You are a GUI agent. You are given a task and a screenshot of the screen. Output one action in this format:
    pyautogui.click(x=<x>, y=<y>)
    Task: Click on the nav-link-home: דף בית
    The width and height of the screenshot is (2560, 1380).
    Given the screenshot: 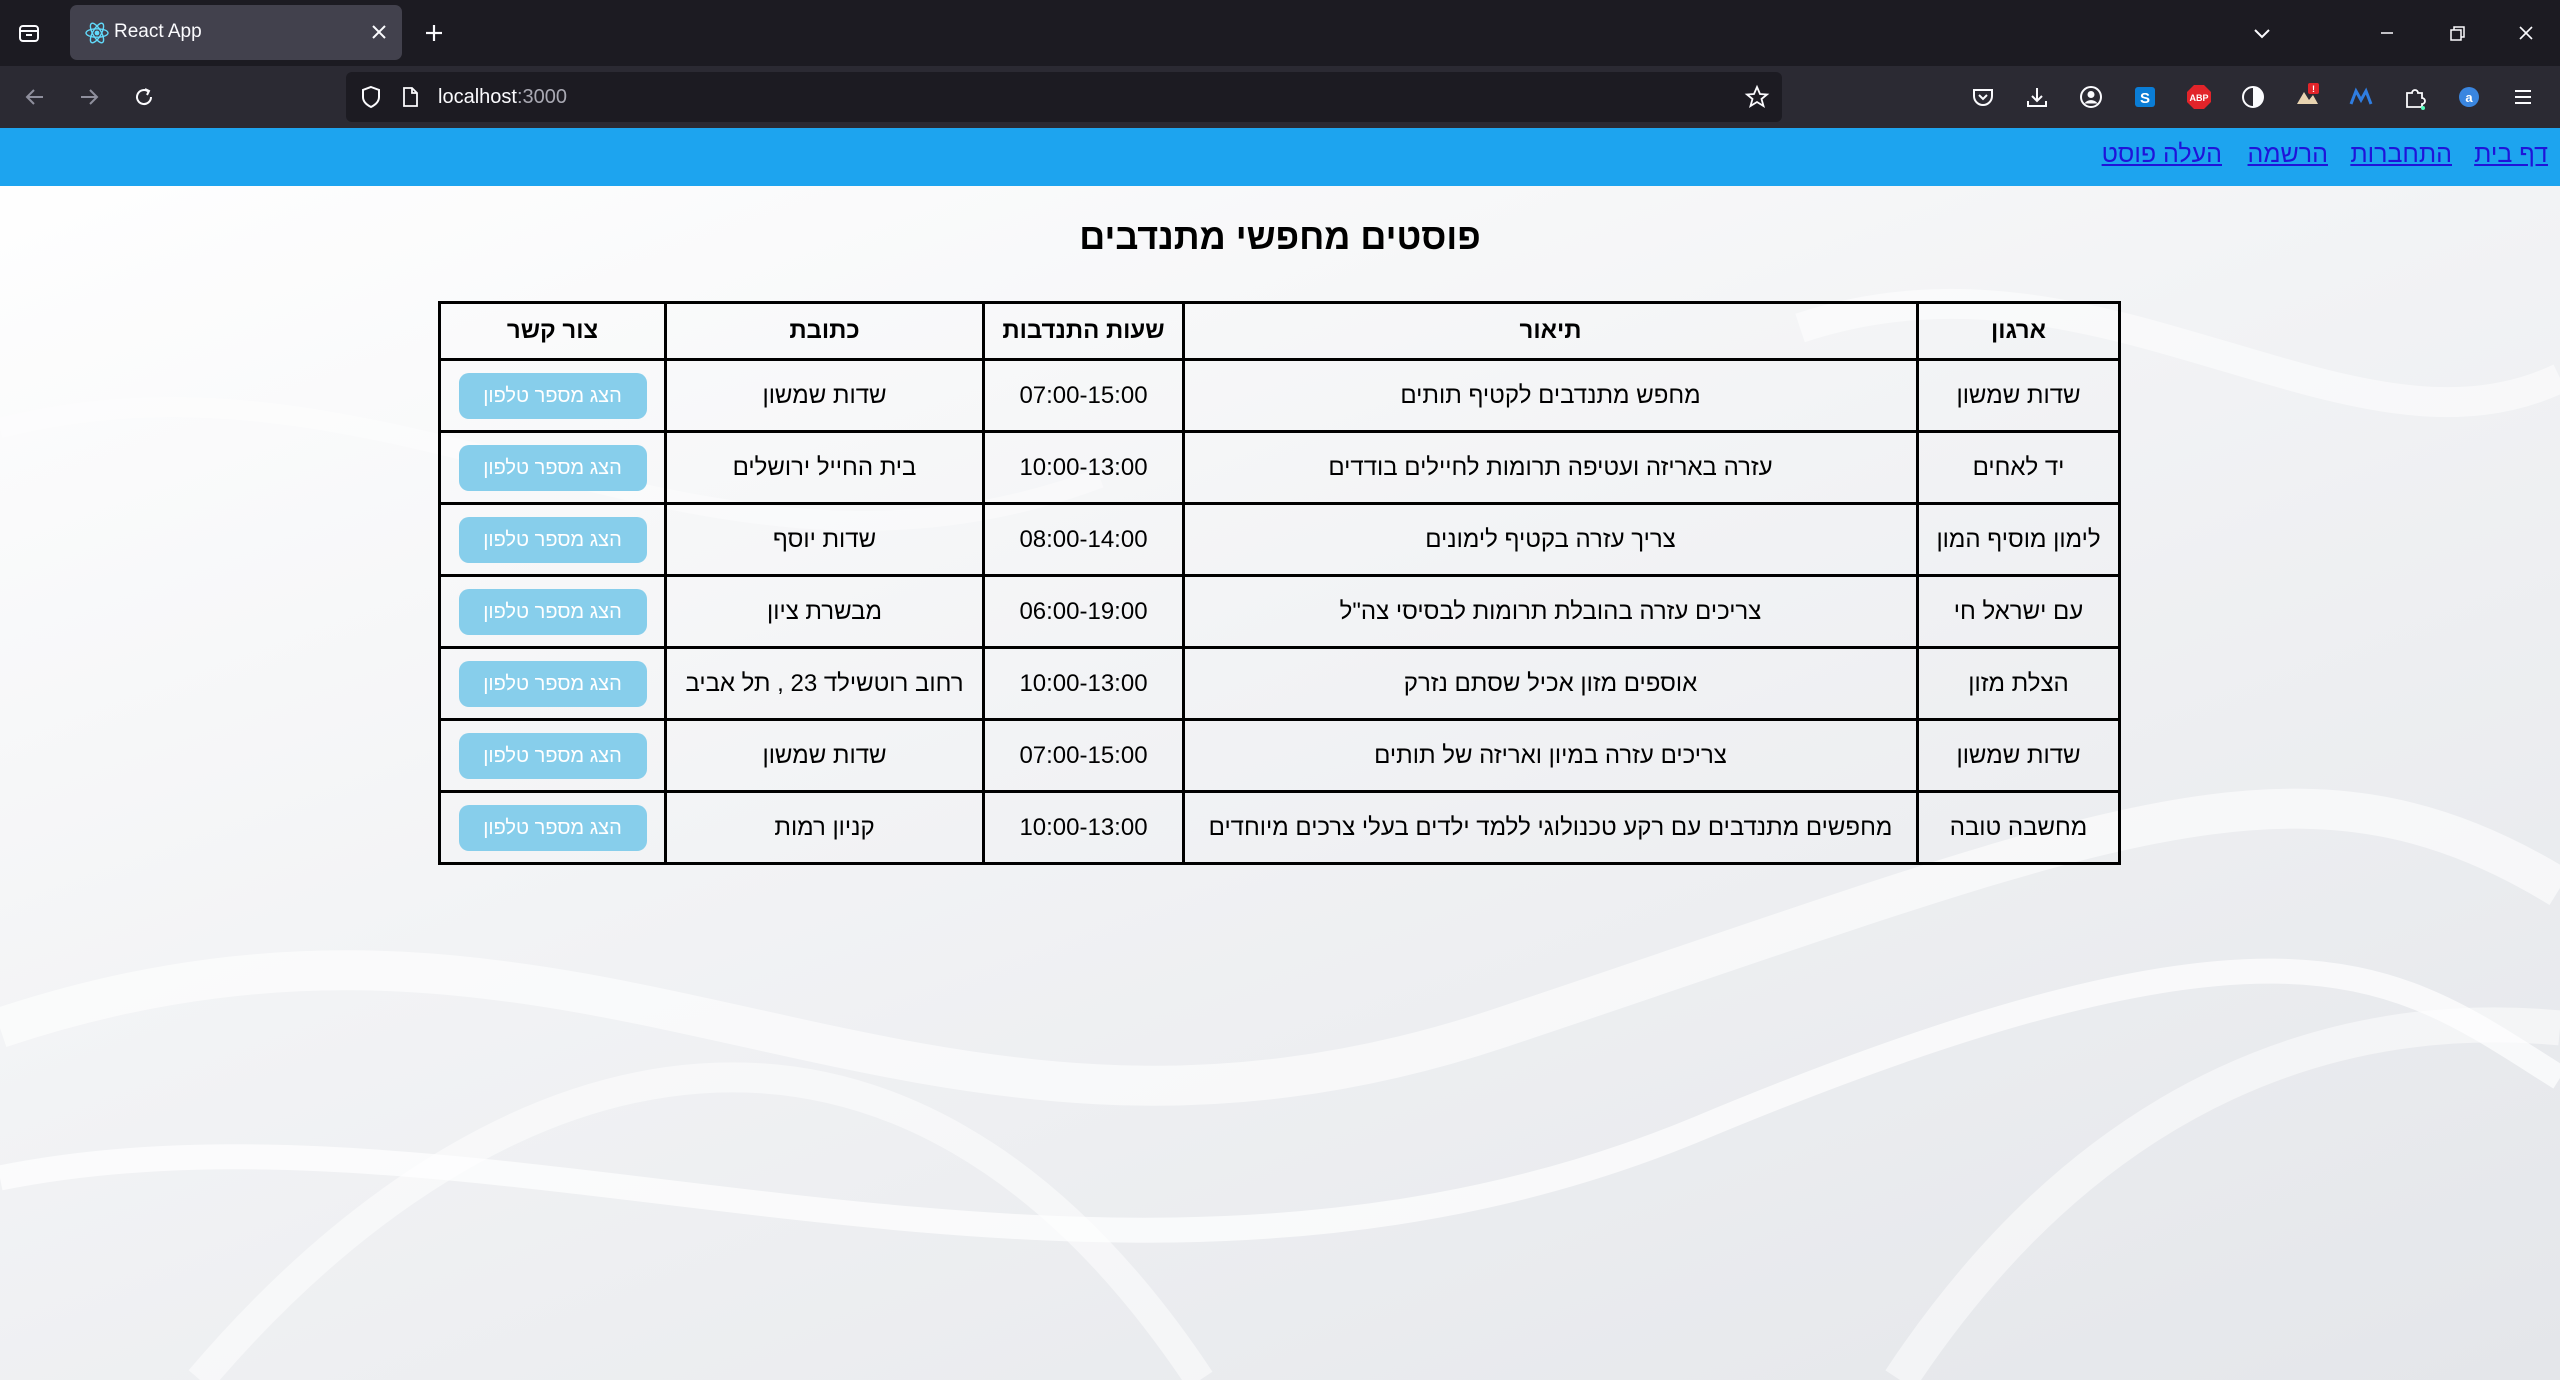 What is the action you would take?
    pyautogui.click(x=2511, y=154)
    